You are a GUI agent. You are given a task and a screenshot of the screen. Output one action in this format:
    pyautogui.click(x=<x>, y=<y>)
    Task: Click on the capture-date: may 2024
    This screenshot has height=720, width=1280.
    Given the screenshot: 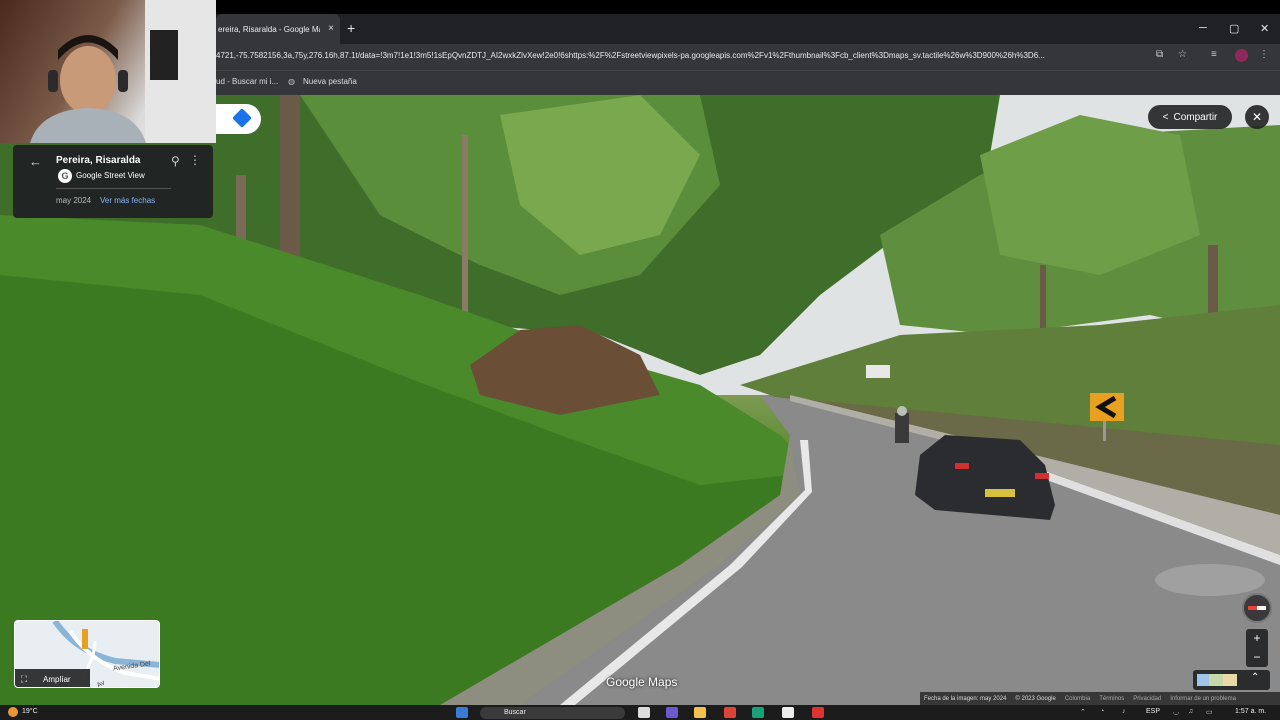 What is the action you would take?
    pyautogui.click(x=74, y=200)
    